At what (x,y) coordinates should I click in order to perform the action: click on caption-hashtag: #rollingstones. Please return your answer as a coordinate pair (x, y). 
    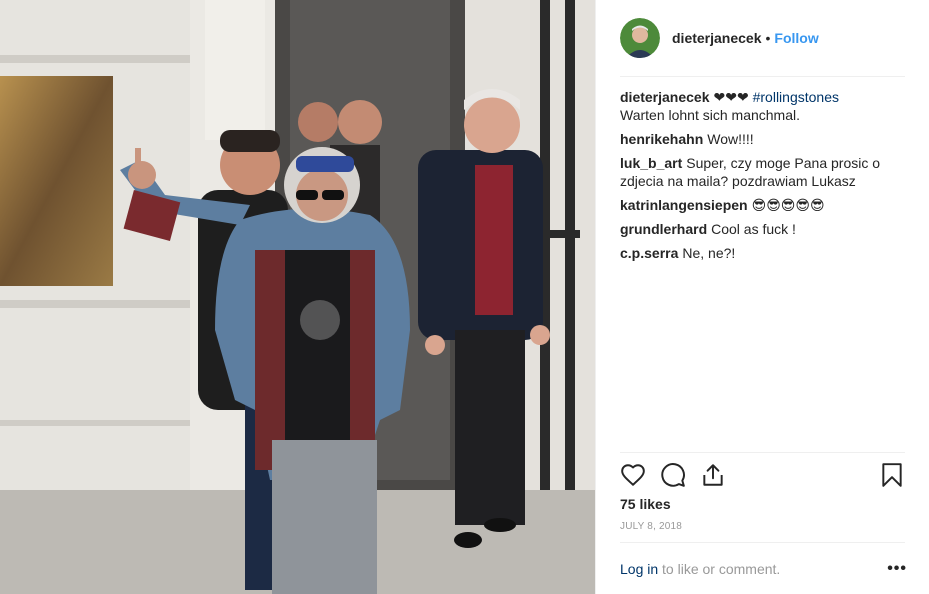
    Looking at the image, I should click on (796, 97).